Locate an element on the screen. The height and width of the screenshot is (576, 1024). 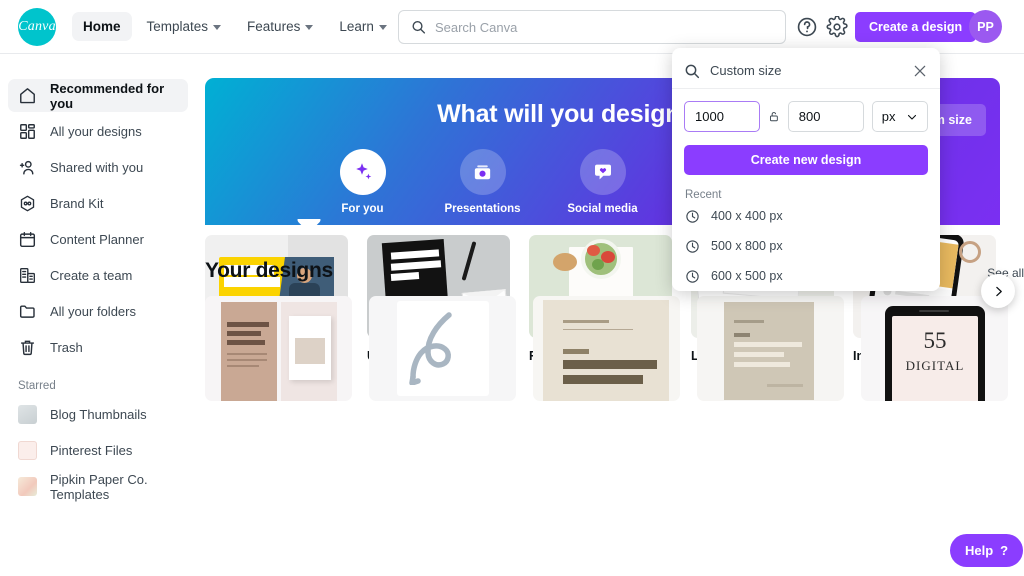
category-social-media: Social media is located at coordinates (603, 182).